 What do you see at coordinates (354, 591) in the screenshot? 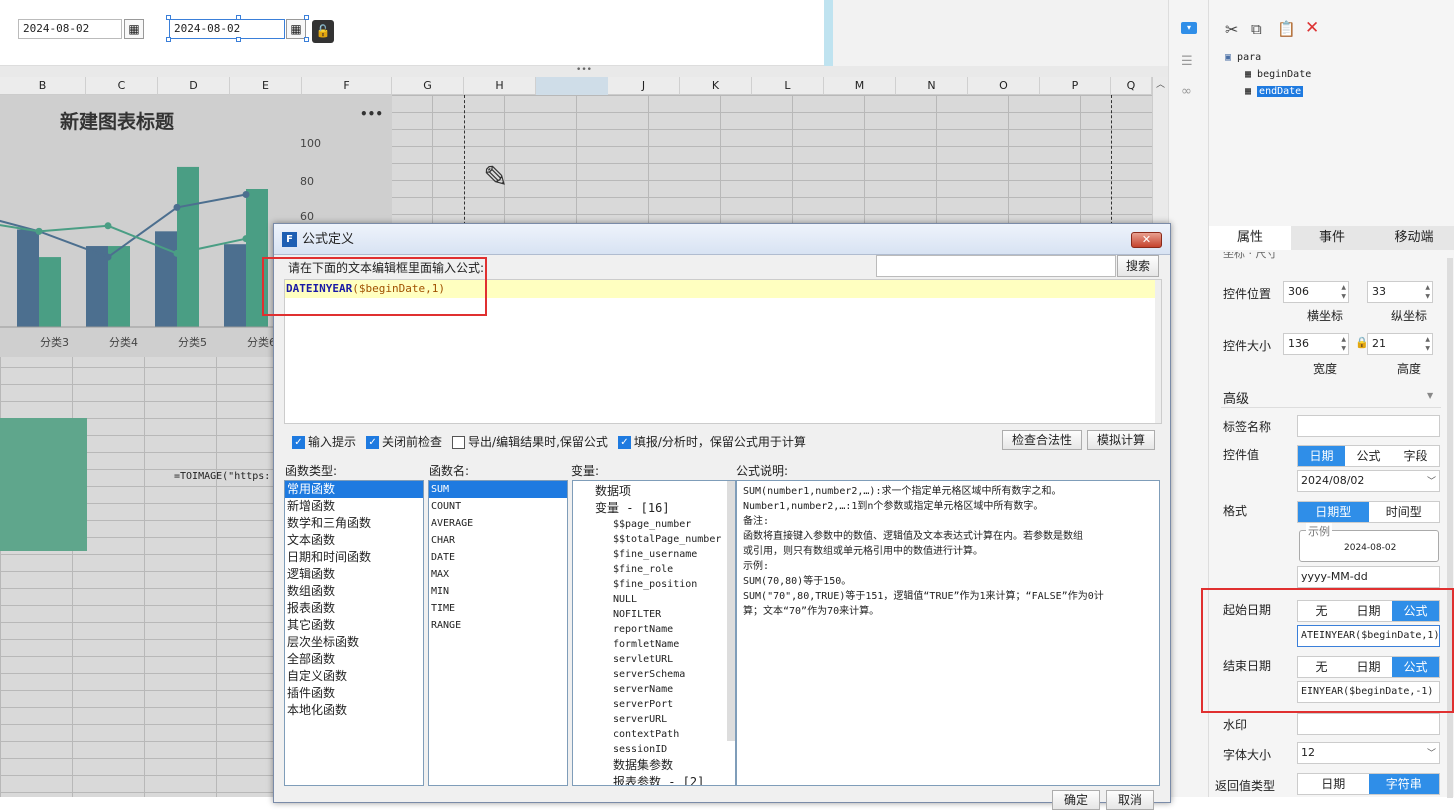
I see `function-type-item: 数组函数` at bounding box center [354, 591].